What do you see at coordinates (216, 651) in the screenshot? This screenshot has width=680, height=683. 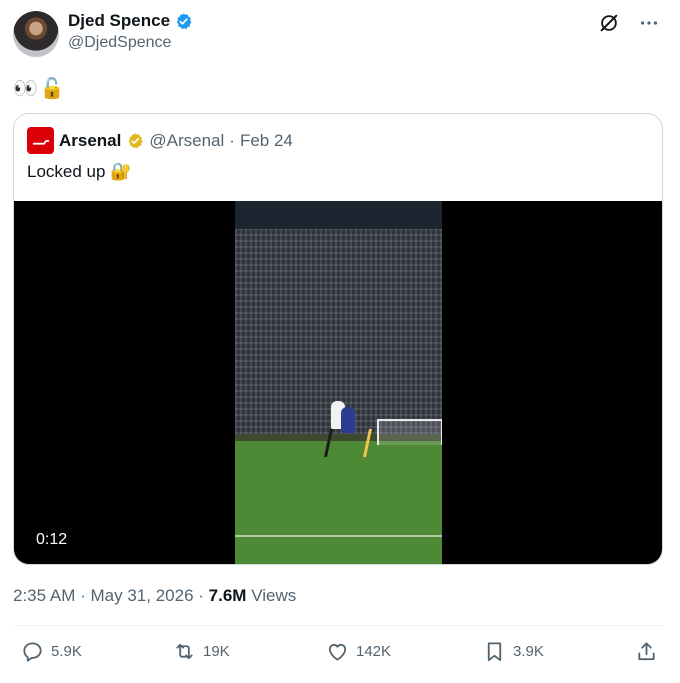 I see `repost-count: 19K` at bounding box center [216, 651].